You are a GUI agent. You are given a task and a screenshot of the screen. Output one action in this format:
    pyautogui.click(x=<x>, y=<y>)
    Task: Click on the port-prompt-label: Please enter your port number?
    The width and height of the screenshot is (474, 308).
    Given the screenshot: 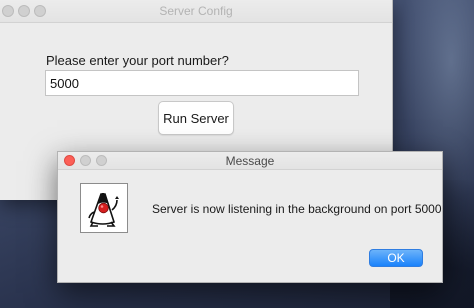 What is the action you would take?
    pyautogui.click(x=137, y=60)
    